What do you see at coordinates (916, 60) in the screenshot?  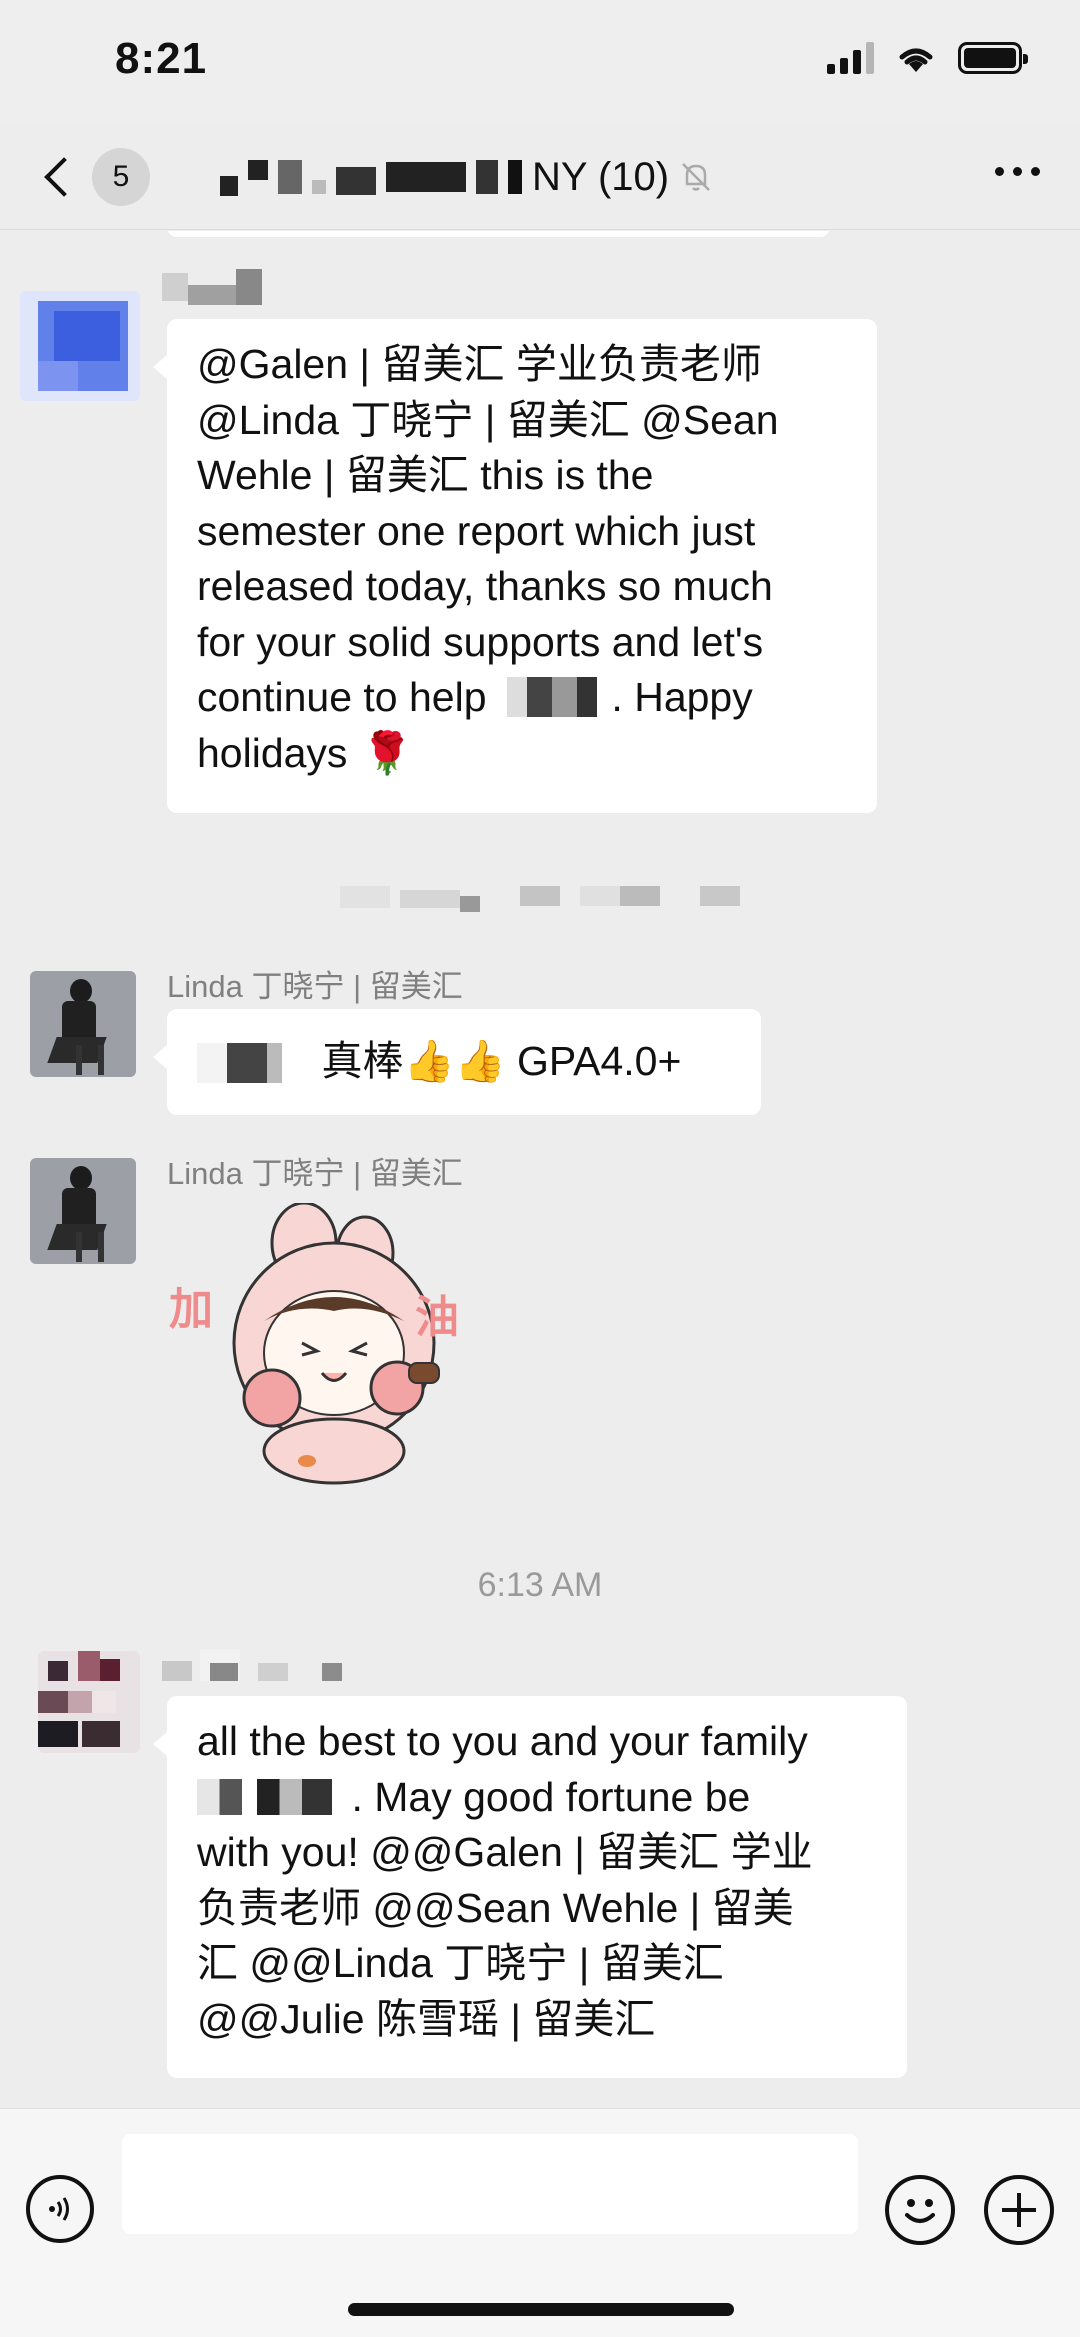 I see `wifi-icon` at bounding box center [916, 60].